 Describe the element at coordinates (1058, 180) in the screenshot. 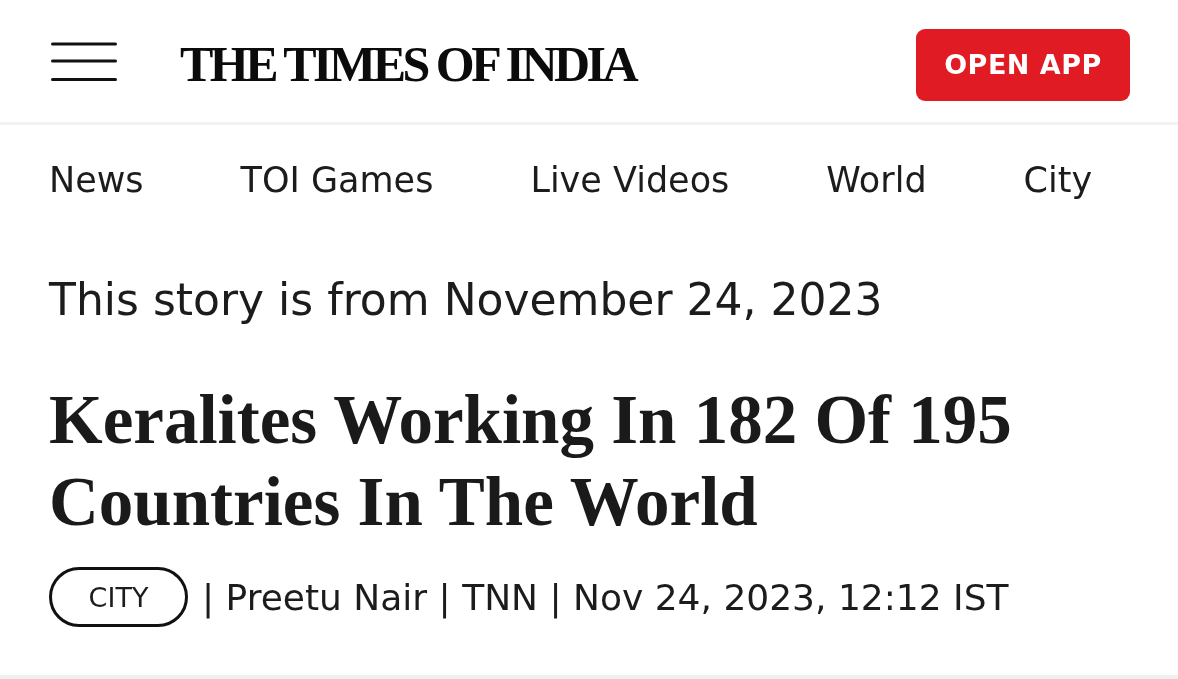

I see `nav-link: City` at that location.